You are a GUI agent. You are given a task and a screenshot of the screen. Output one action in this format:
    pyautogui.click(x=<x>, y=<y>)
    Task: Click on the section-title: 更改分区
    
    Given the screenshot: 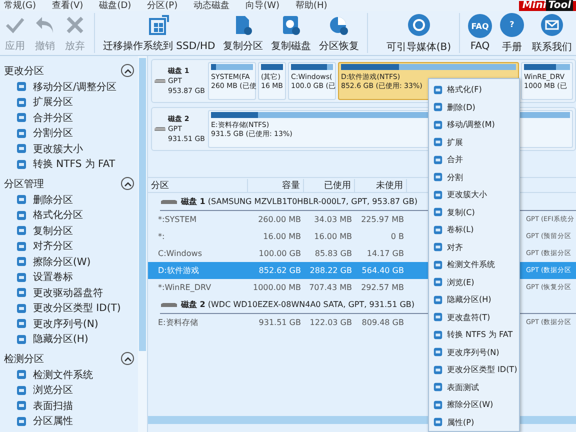 What is the action you would take?
    pyautogui.click(x=24, y=71)
    